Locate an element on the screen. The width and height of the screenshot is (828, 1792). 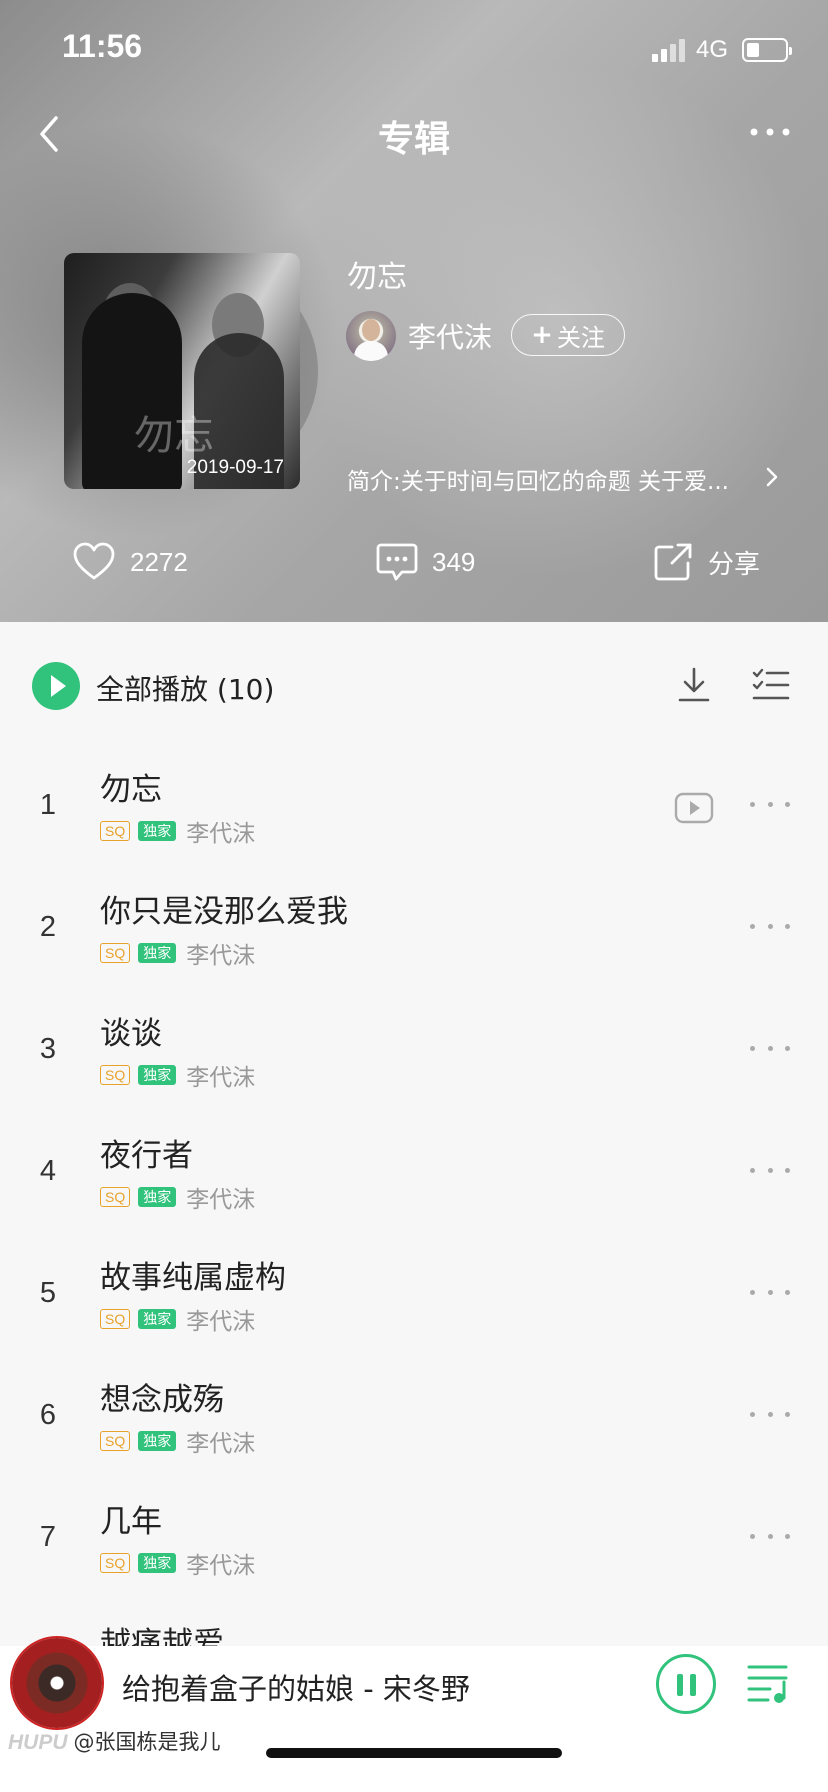
multiselect-icon is located at coordinates (771, 685).